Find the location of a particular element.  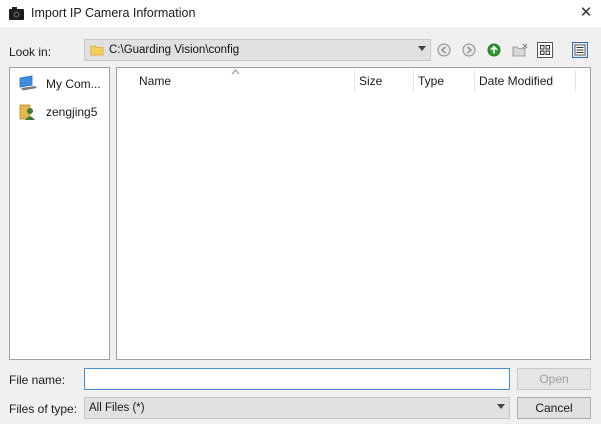

up-folder-icon is located at coordinates (494, 50).